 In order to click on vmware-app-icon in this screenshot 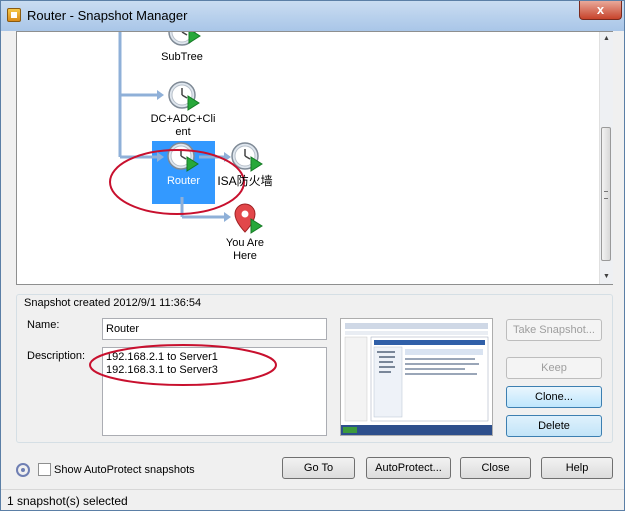, I will do `click(14, 15)`.